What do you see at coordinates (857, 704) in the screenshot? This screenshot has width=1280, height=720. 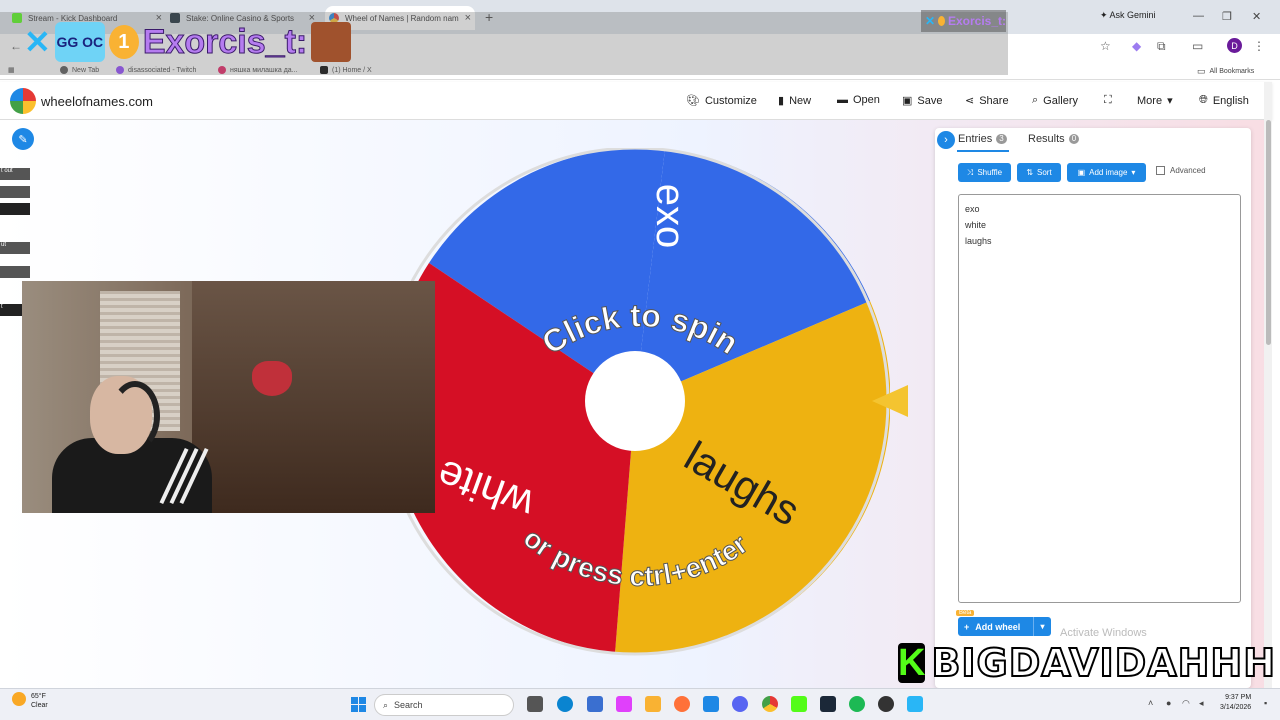 I see `spotify-icon` at bounding box center [857, 704].